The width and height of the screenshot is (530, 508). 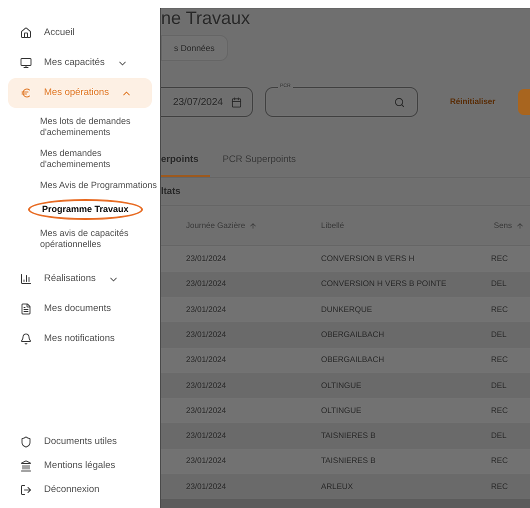 What do you see at coordinates (100, 127) in the screenshot?
I see `submenu-item: Mes lots de demandes d'acheminements` at bounding box center [100, 127].